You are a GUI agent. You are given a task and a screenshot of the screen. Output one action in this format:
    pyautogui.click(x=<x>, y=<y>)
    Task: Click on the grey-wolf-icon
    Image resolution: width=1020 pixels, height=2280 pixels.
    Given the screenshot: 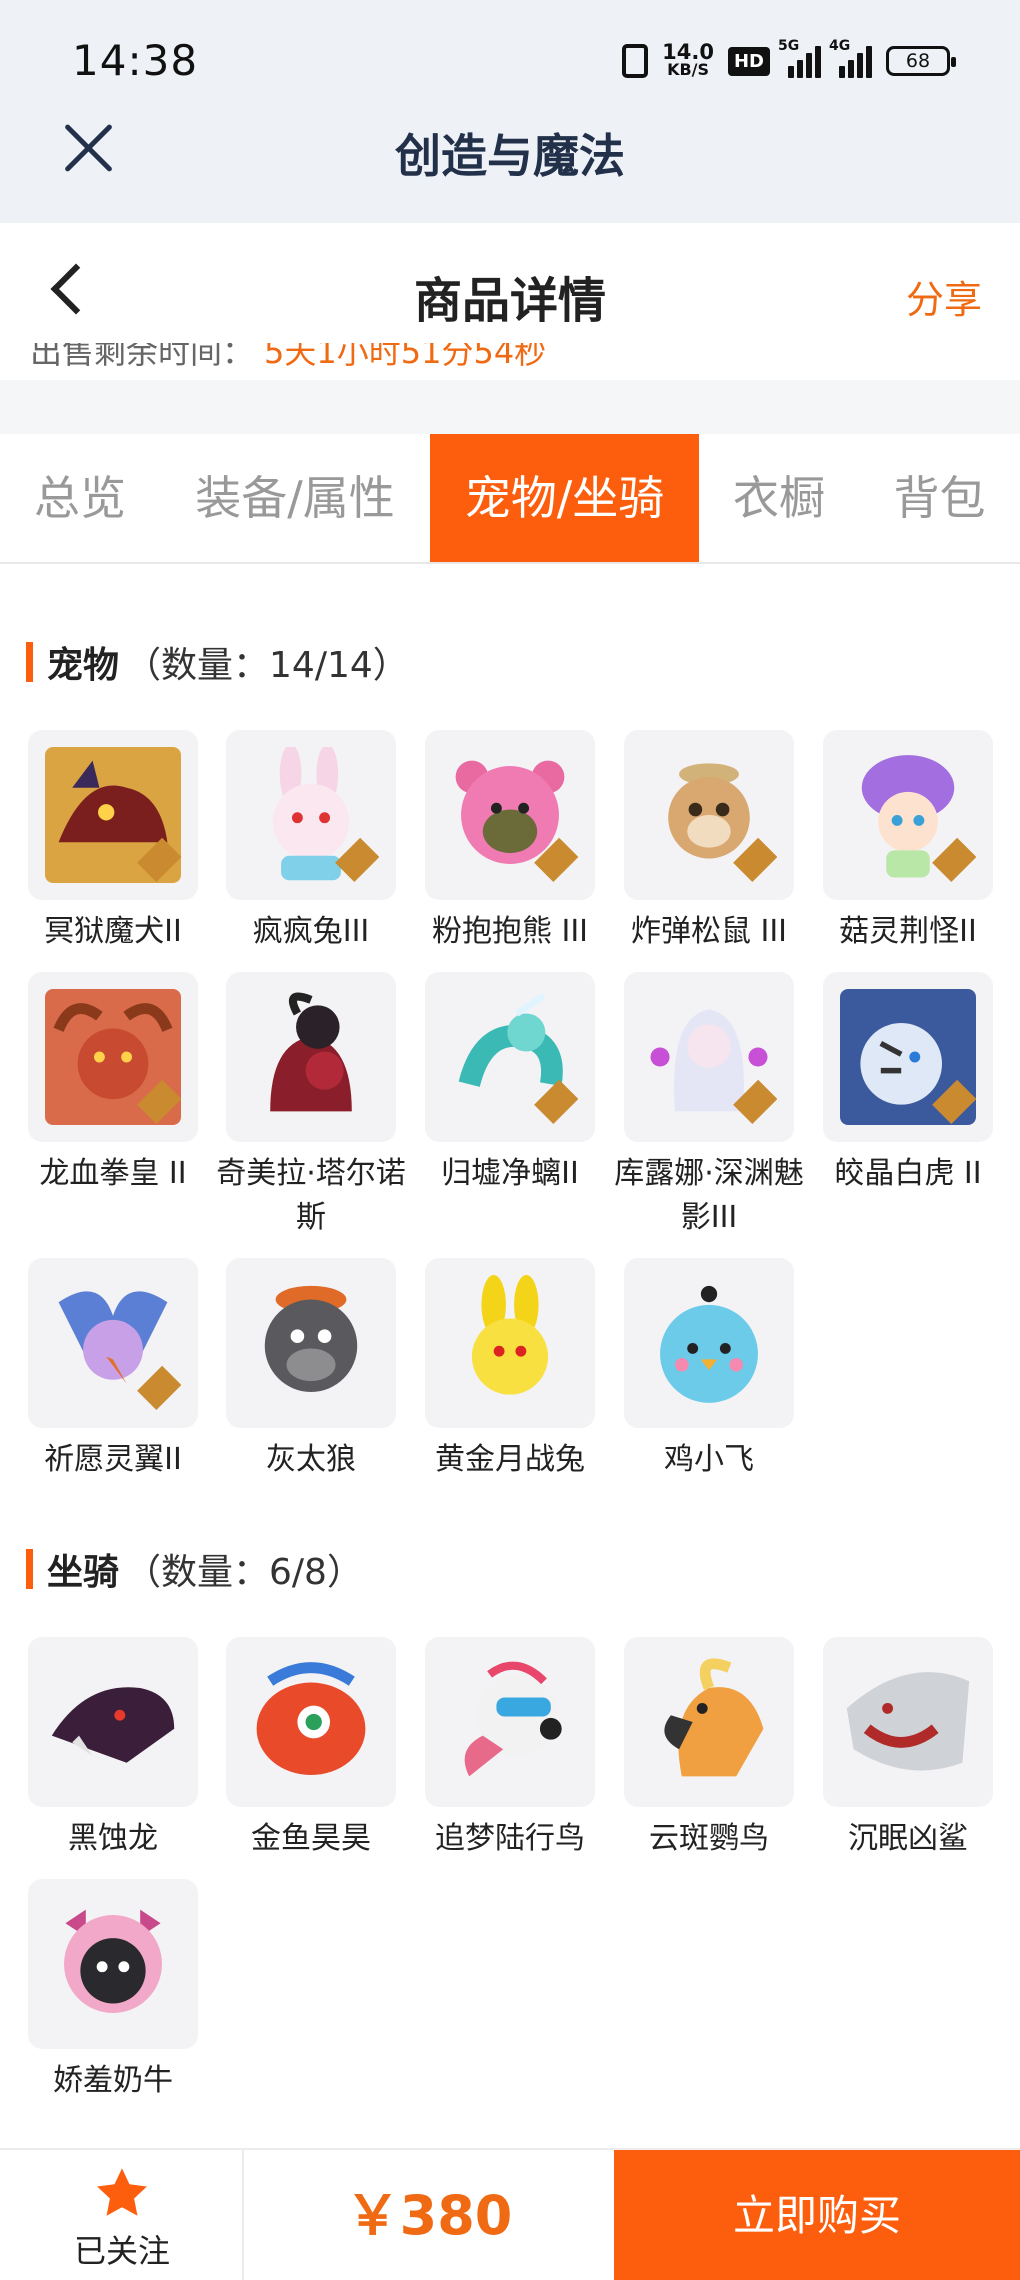 What is the action you would take?
    pyautogui.click(x=311, y=1343)
    